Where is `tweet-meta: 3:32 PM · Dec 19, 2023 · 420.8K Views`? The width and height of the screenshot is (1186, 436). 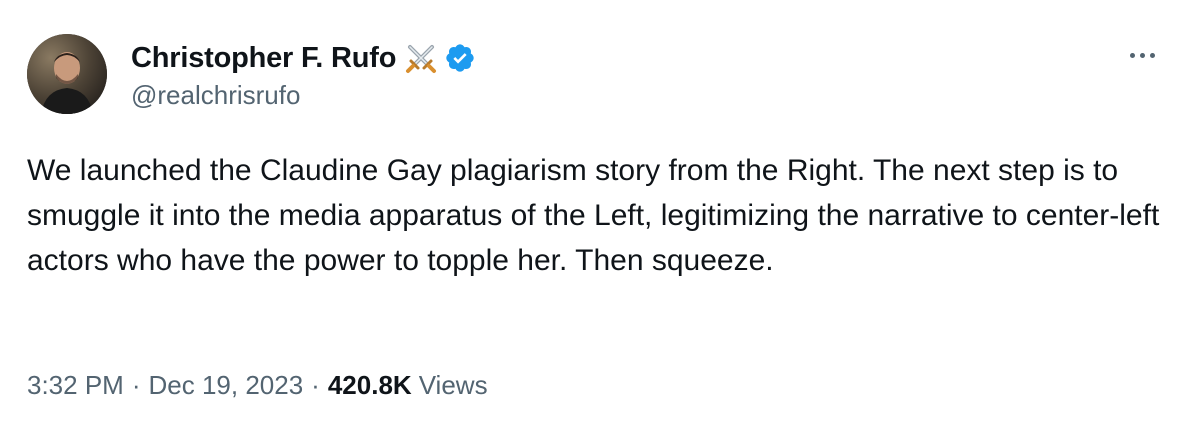 tweet-meta: 3:32 PM · Dec 19, 2023 · 420.8K Views is located at coordinates (257, 385).